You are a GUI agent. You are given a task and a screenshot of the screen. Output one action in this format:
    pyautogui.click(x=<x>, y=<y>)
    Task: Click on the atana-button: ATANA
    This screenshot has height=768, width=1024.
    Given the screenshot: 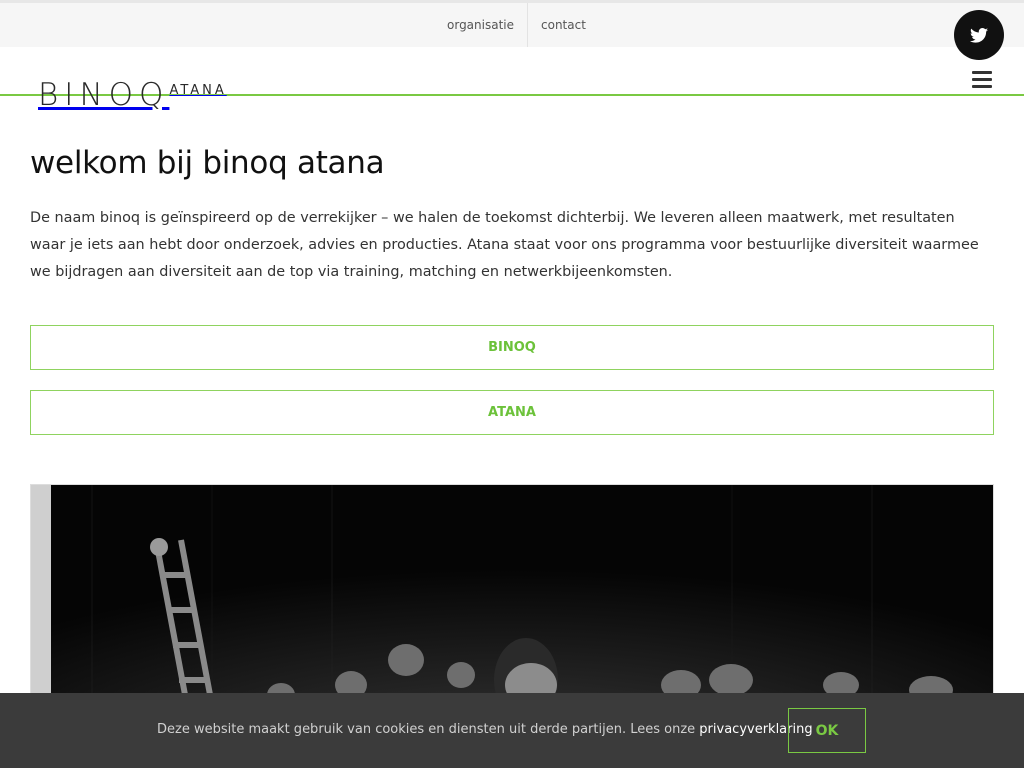 What is the action you would take?
    pyautogui.click(x=512, y=412)
    